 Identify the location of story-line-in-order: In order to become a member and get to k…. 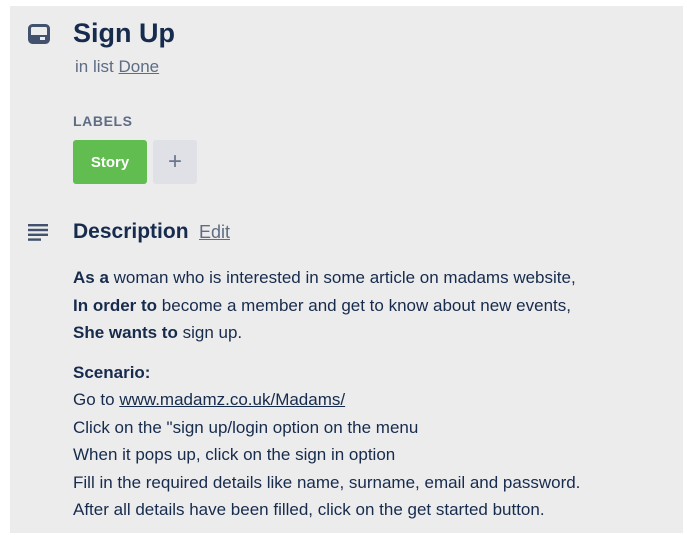
(373, 306).